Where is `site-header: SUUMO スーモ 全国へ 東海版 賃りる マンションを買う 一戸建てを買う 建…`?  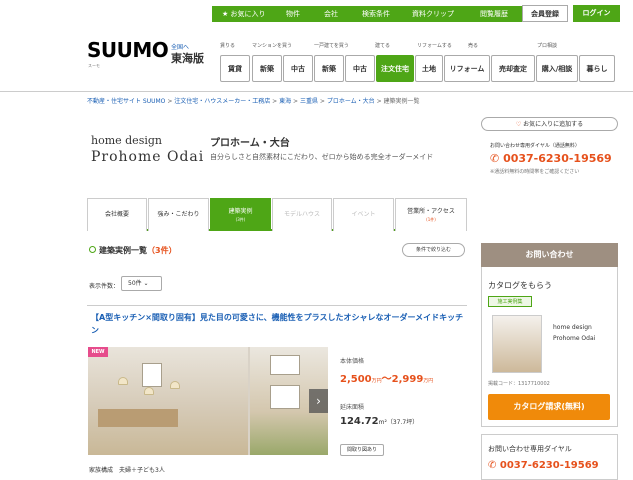 site-header: SUUMO スーモ 全国へ 東海版 賃りる マンションを買う 一戸建てを買う 建… is located at coordinates (316, 60).